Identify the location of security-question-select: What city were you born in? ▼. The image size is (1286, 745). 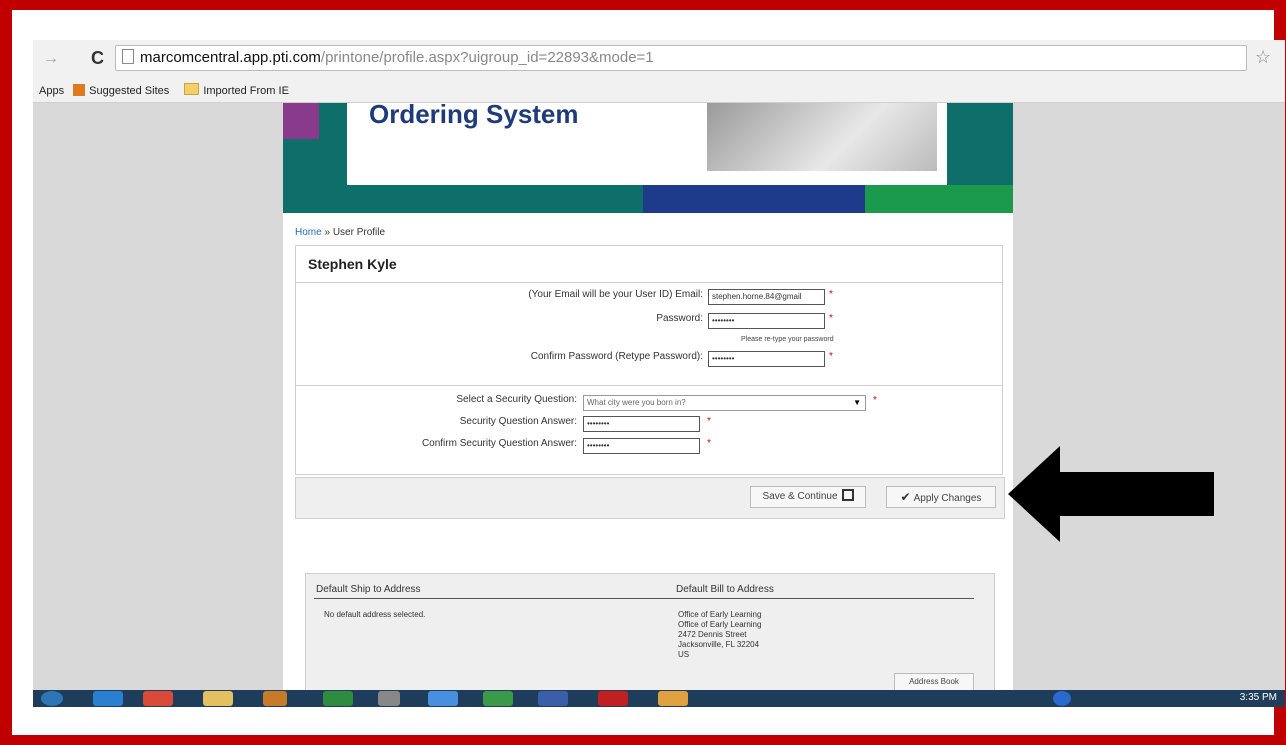
(724, 403).